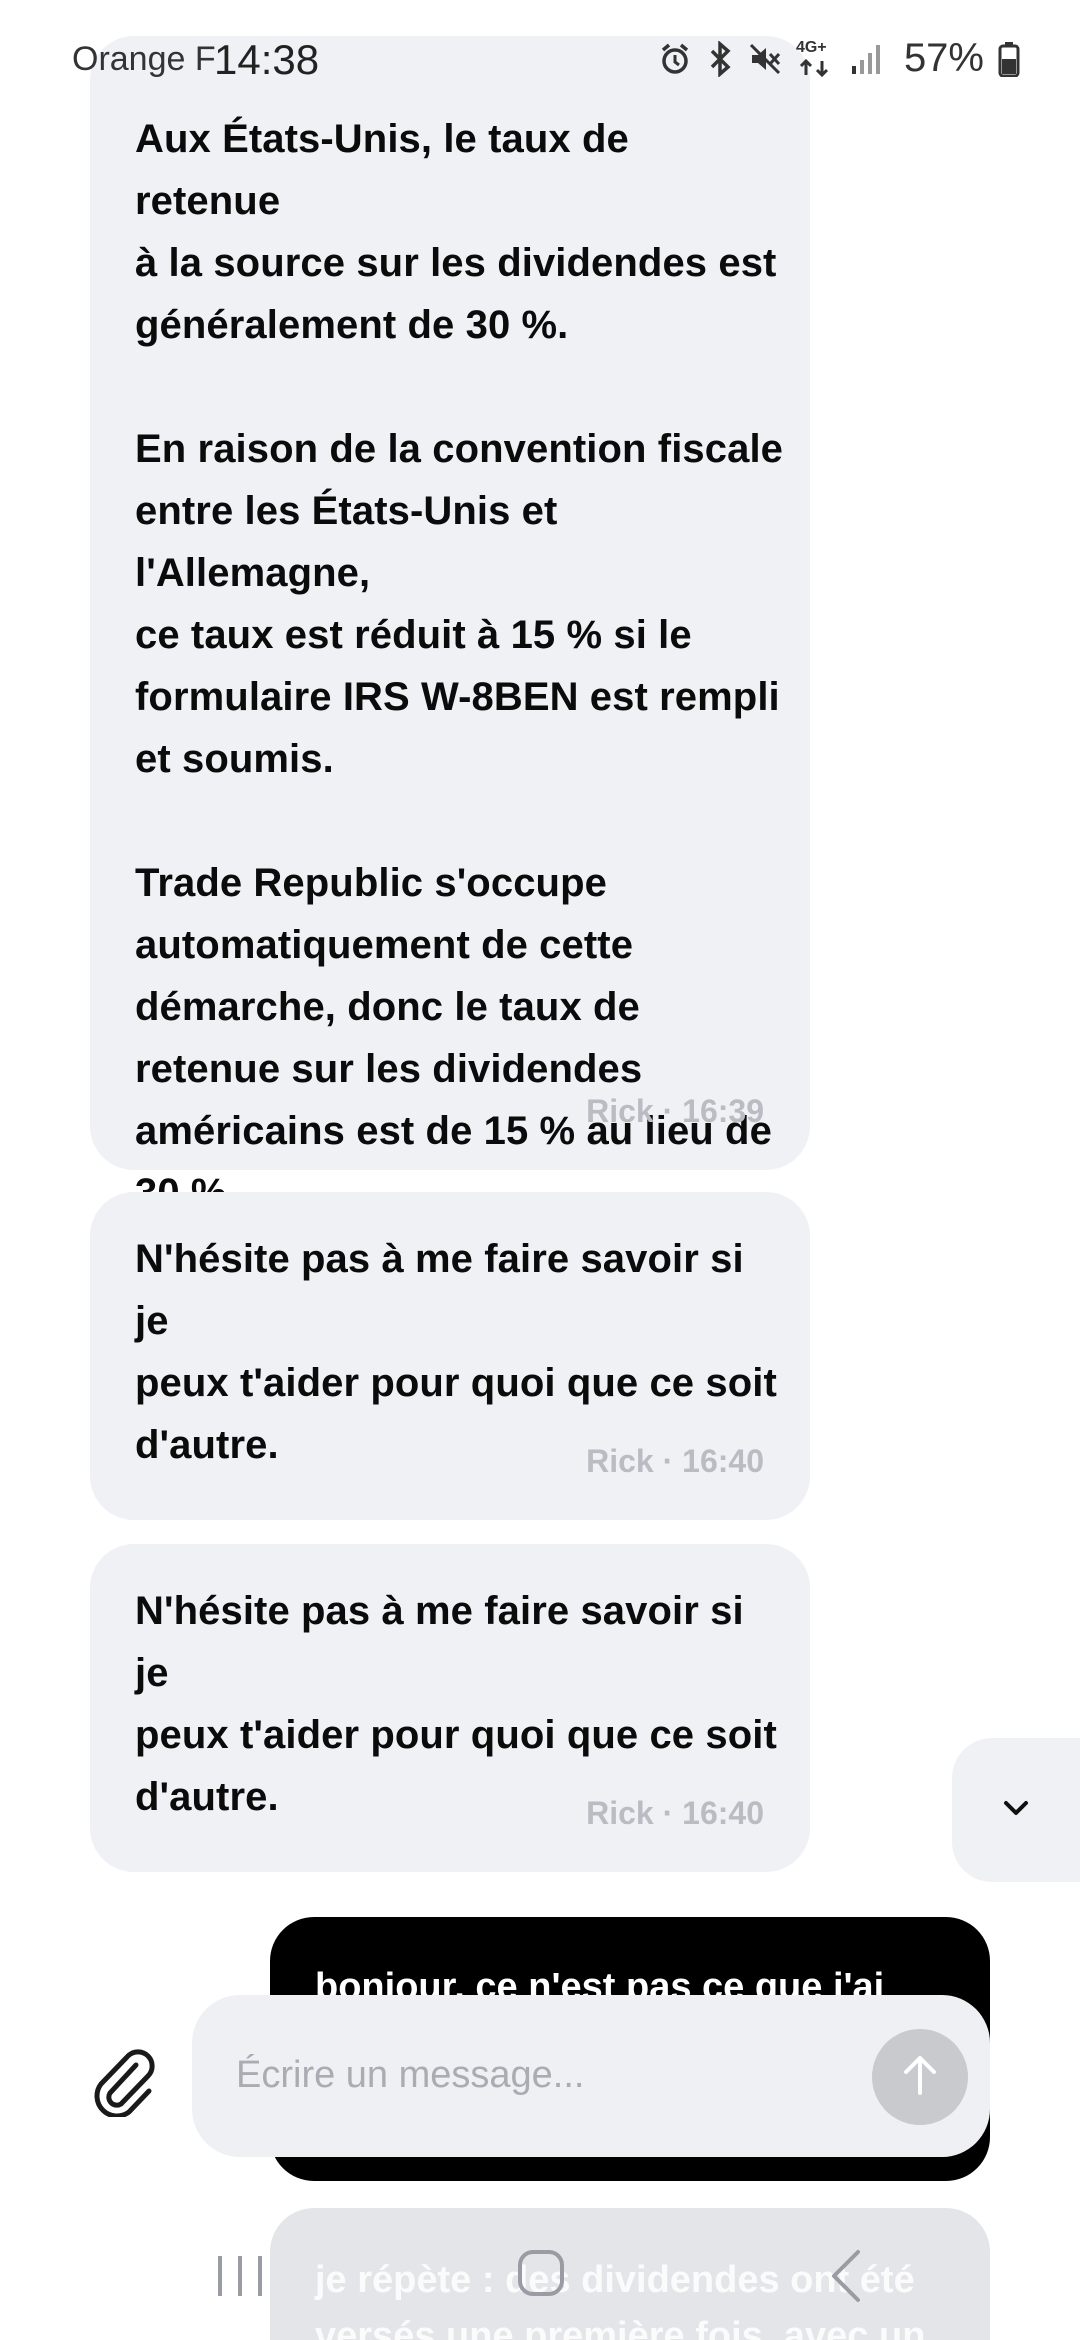 Image resolution: width=1080 pixels, height=2340 pixels. What do you see at coordinates (816, 59) in the screenshot?
I see `network-type-icon: 4G+` at bounding box center [816, 59].